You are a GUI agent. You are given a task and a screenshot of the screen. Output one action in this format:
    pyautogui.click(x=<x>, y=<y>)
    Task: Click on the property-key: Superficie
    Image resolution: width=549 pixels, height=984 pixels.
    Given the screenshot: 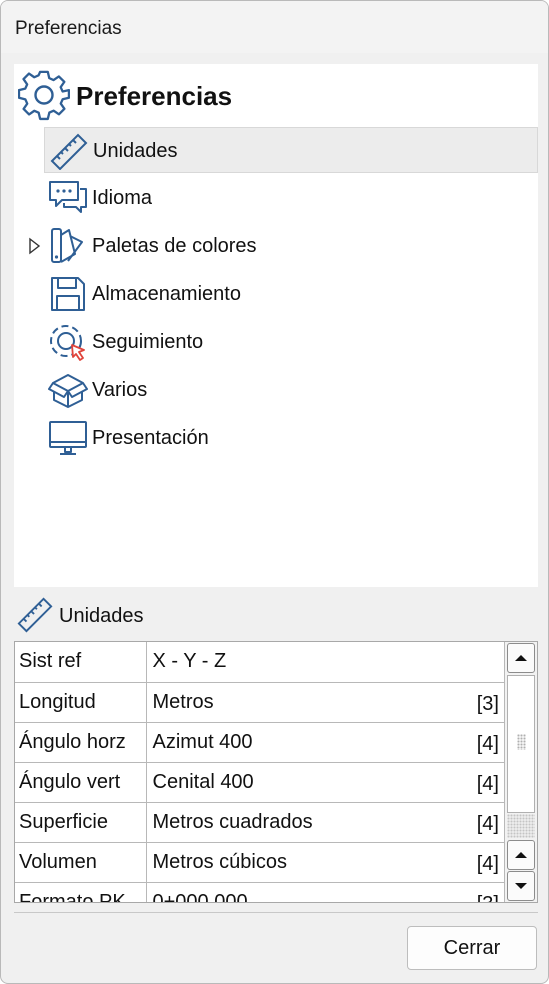 What is the action you would take?
    pyautogui.click(x=81, y=822)
    